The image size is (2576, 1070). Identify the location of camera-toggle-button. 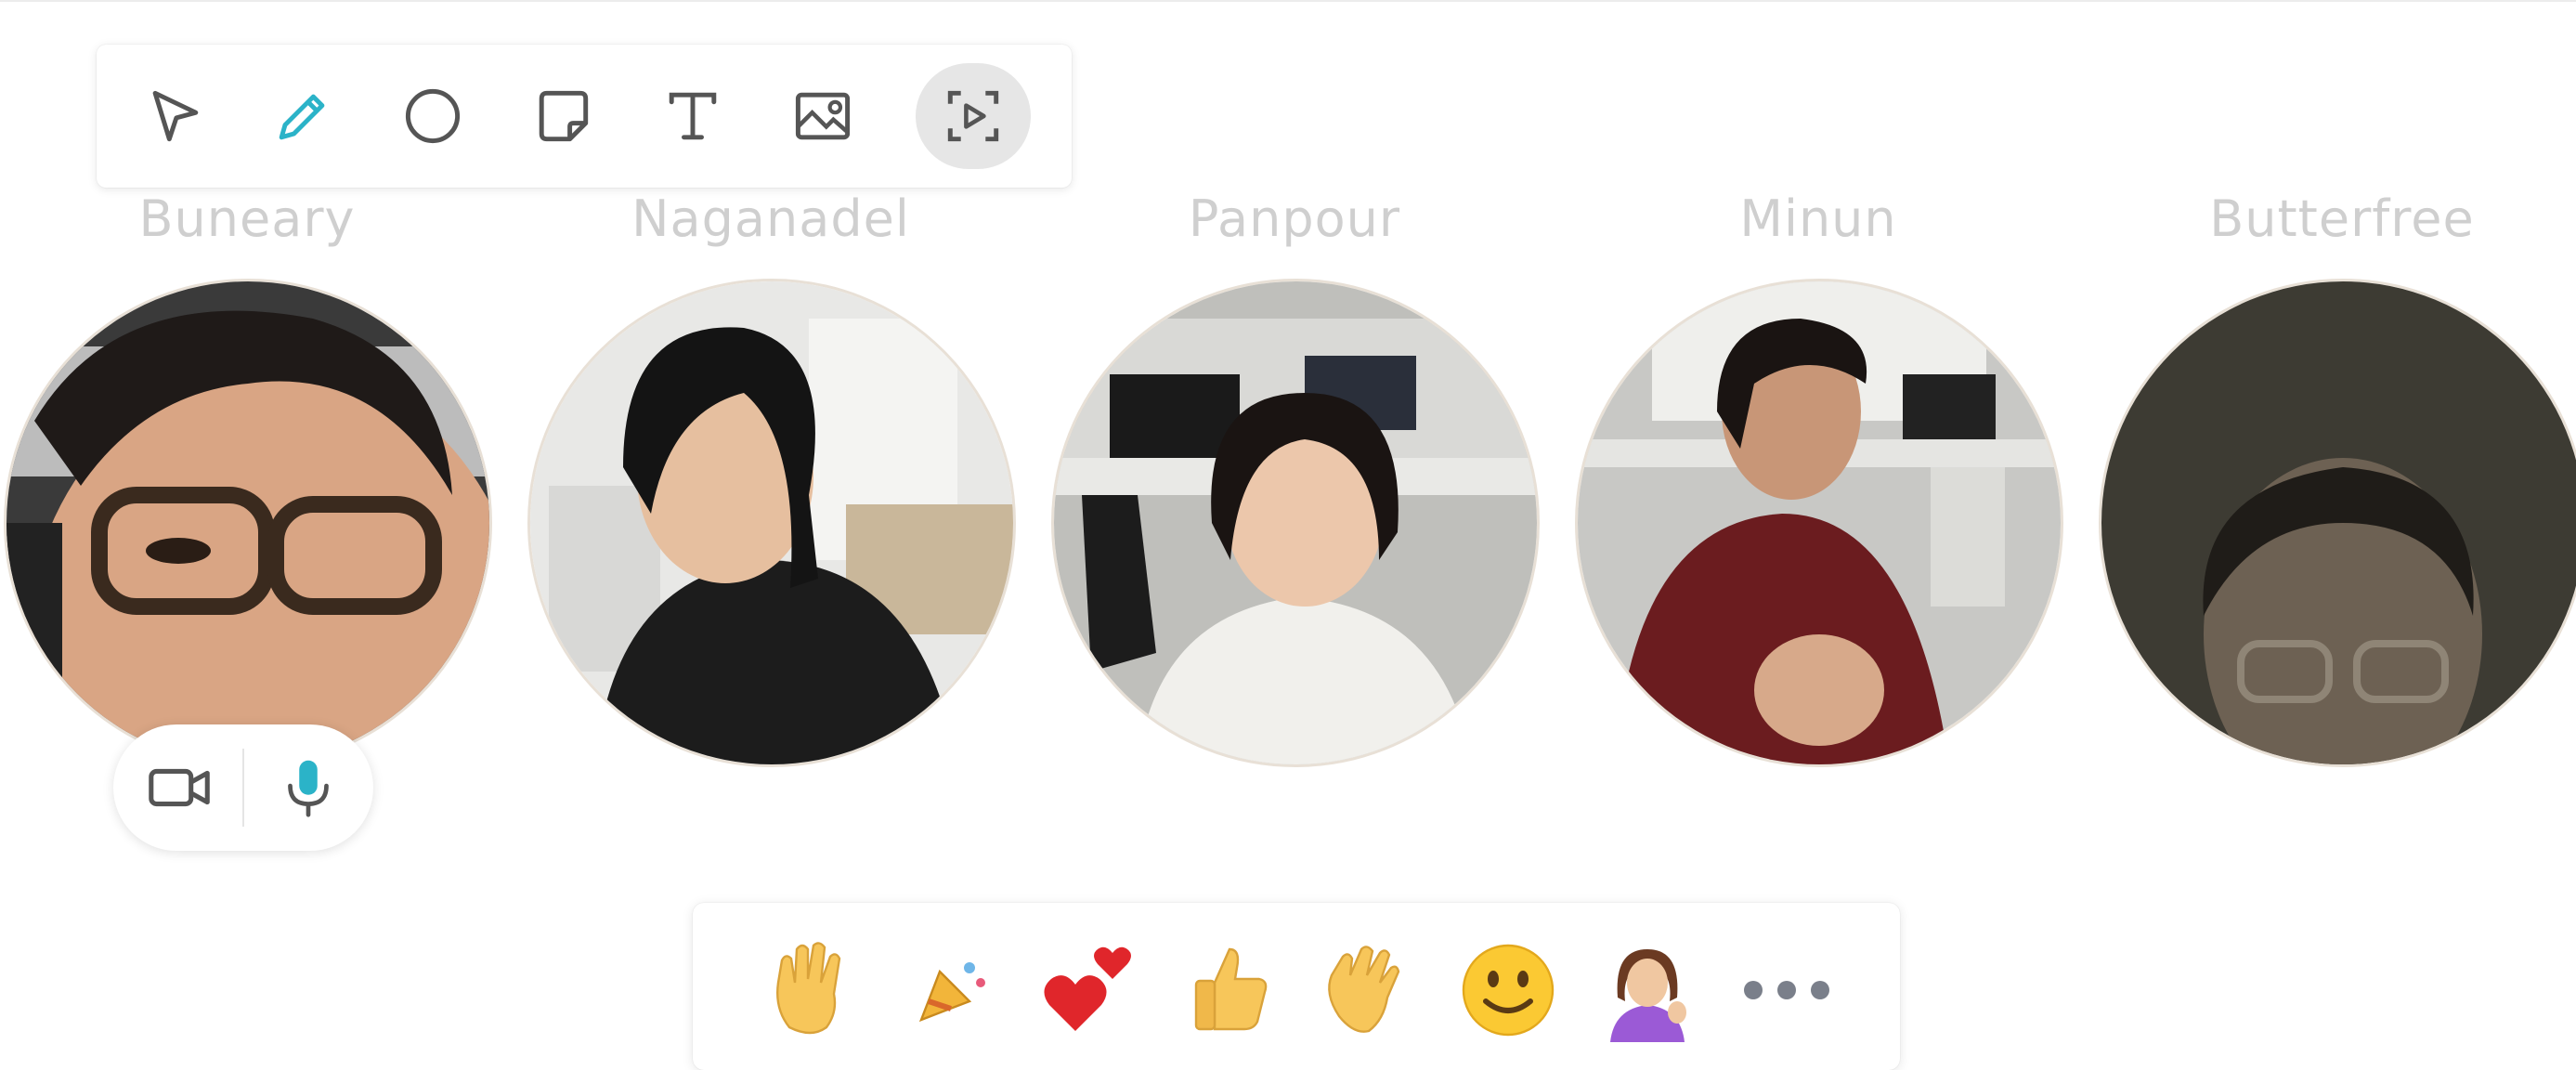
(180, 787).